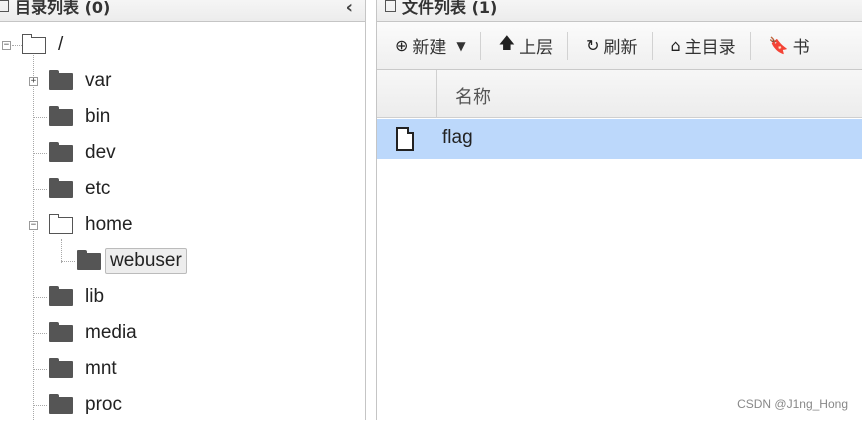  I want to click on bookmark-label: 书, so click(801, 48).